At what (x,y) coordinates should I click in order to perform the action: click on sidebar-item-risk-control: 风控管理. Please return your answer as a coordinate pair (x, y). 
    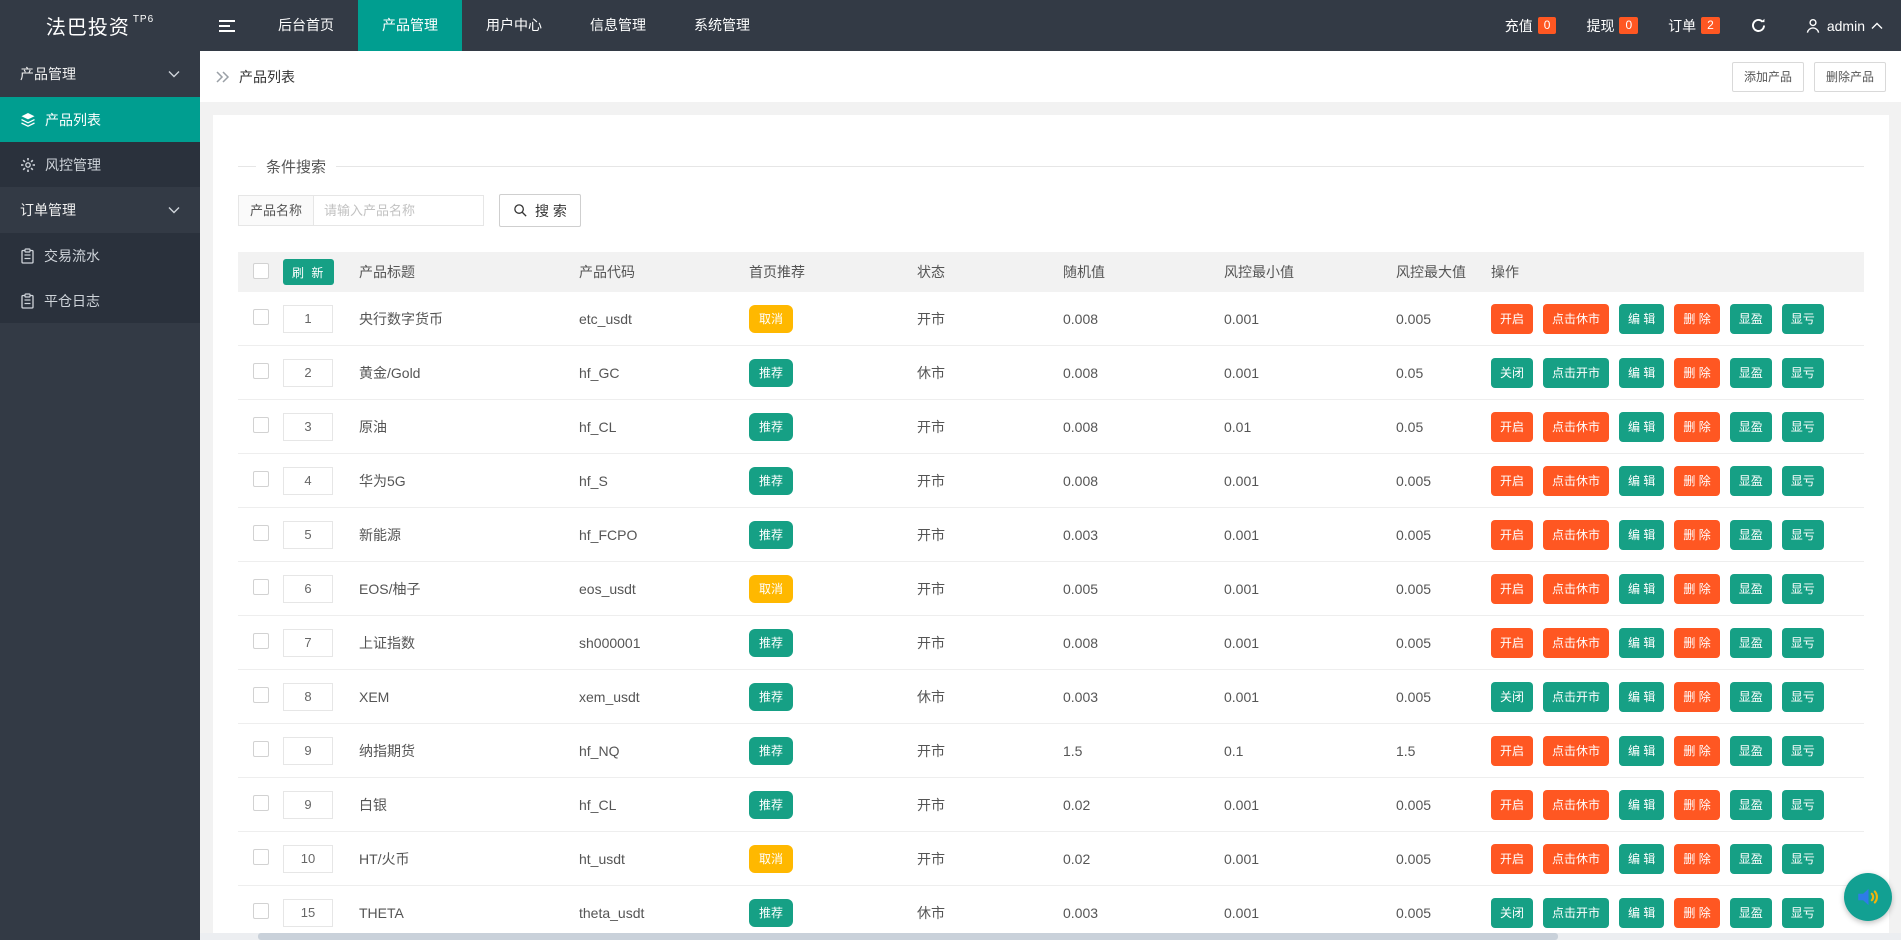
    Looking at the image, I should click on (100, 164).